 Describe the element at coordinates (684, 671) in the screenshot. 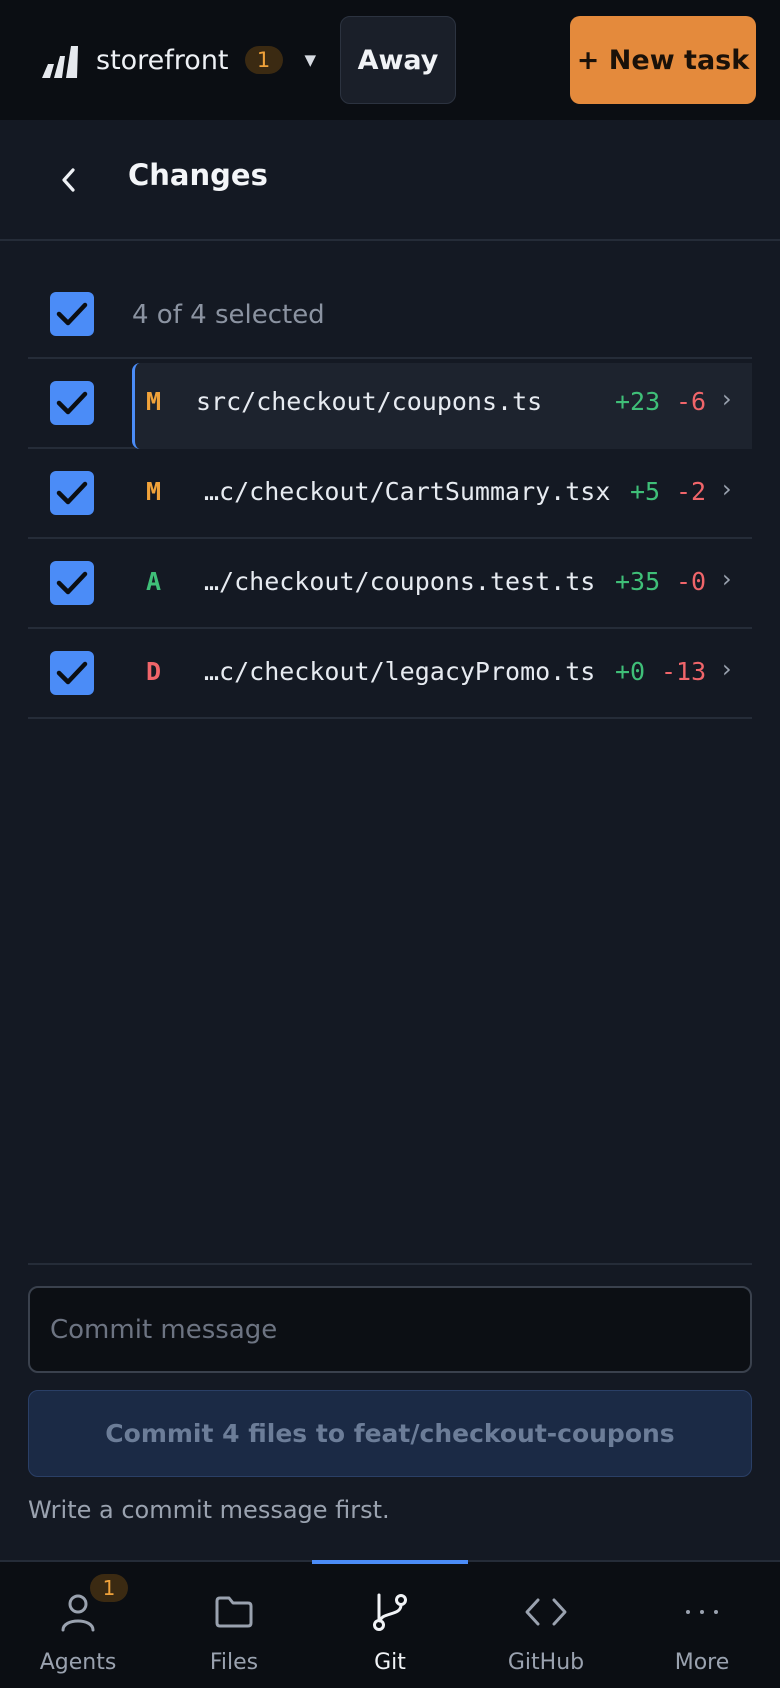

I see `file-deletions: -13` at that location.